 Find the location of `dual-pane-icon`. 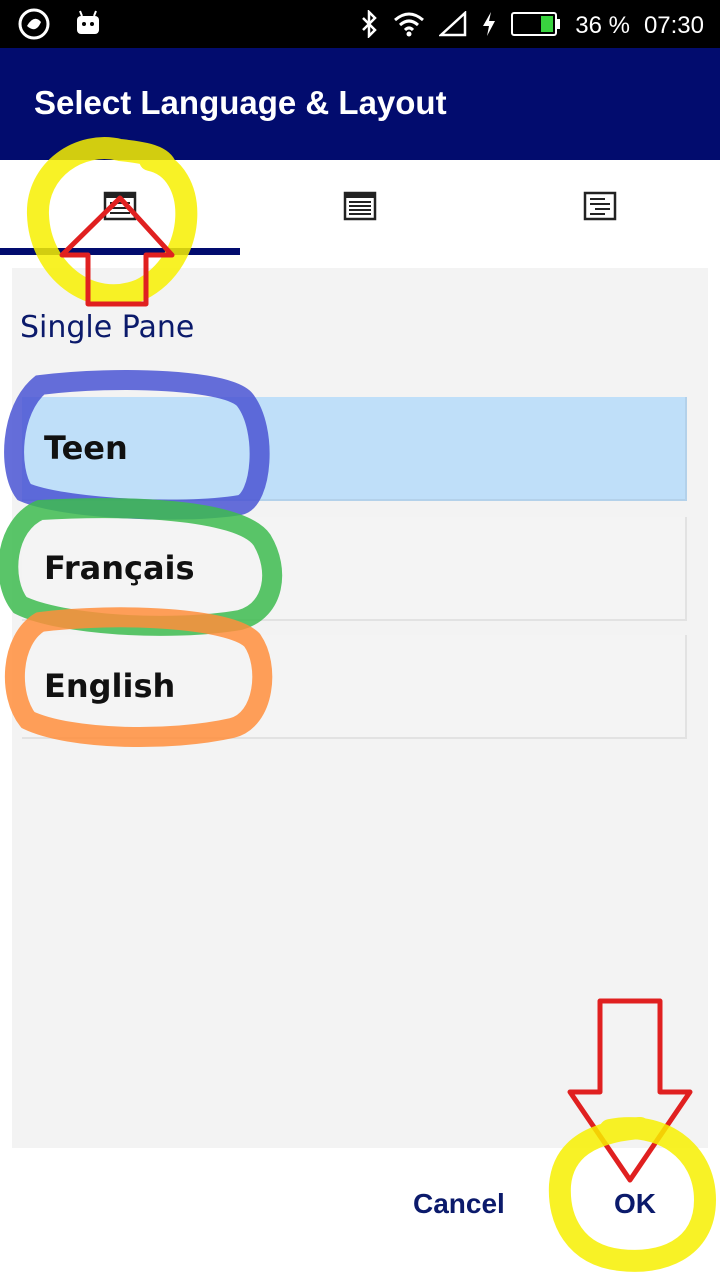

dual-pane-icon is located at coordinates (360, 208).